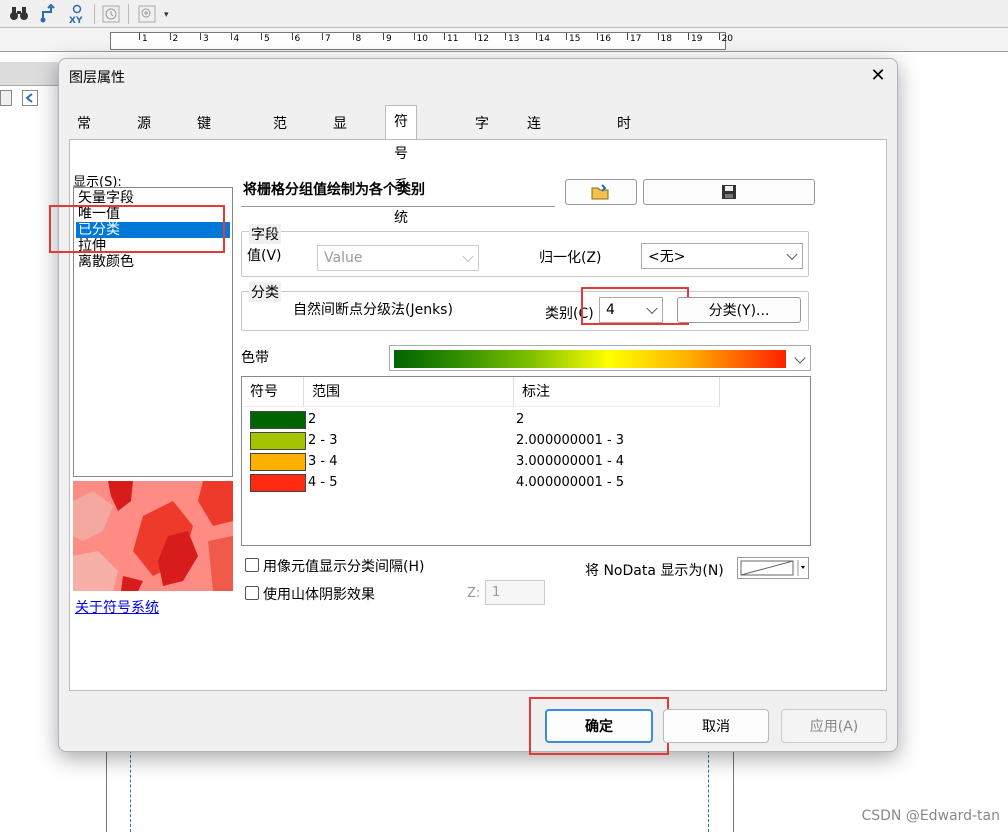  Describe the element at coordinates (84, 135) in the screenshot. I see `tab-general: 常规` at that location.